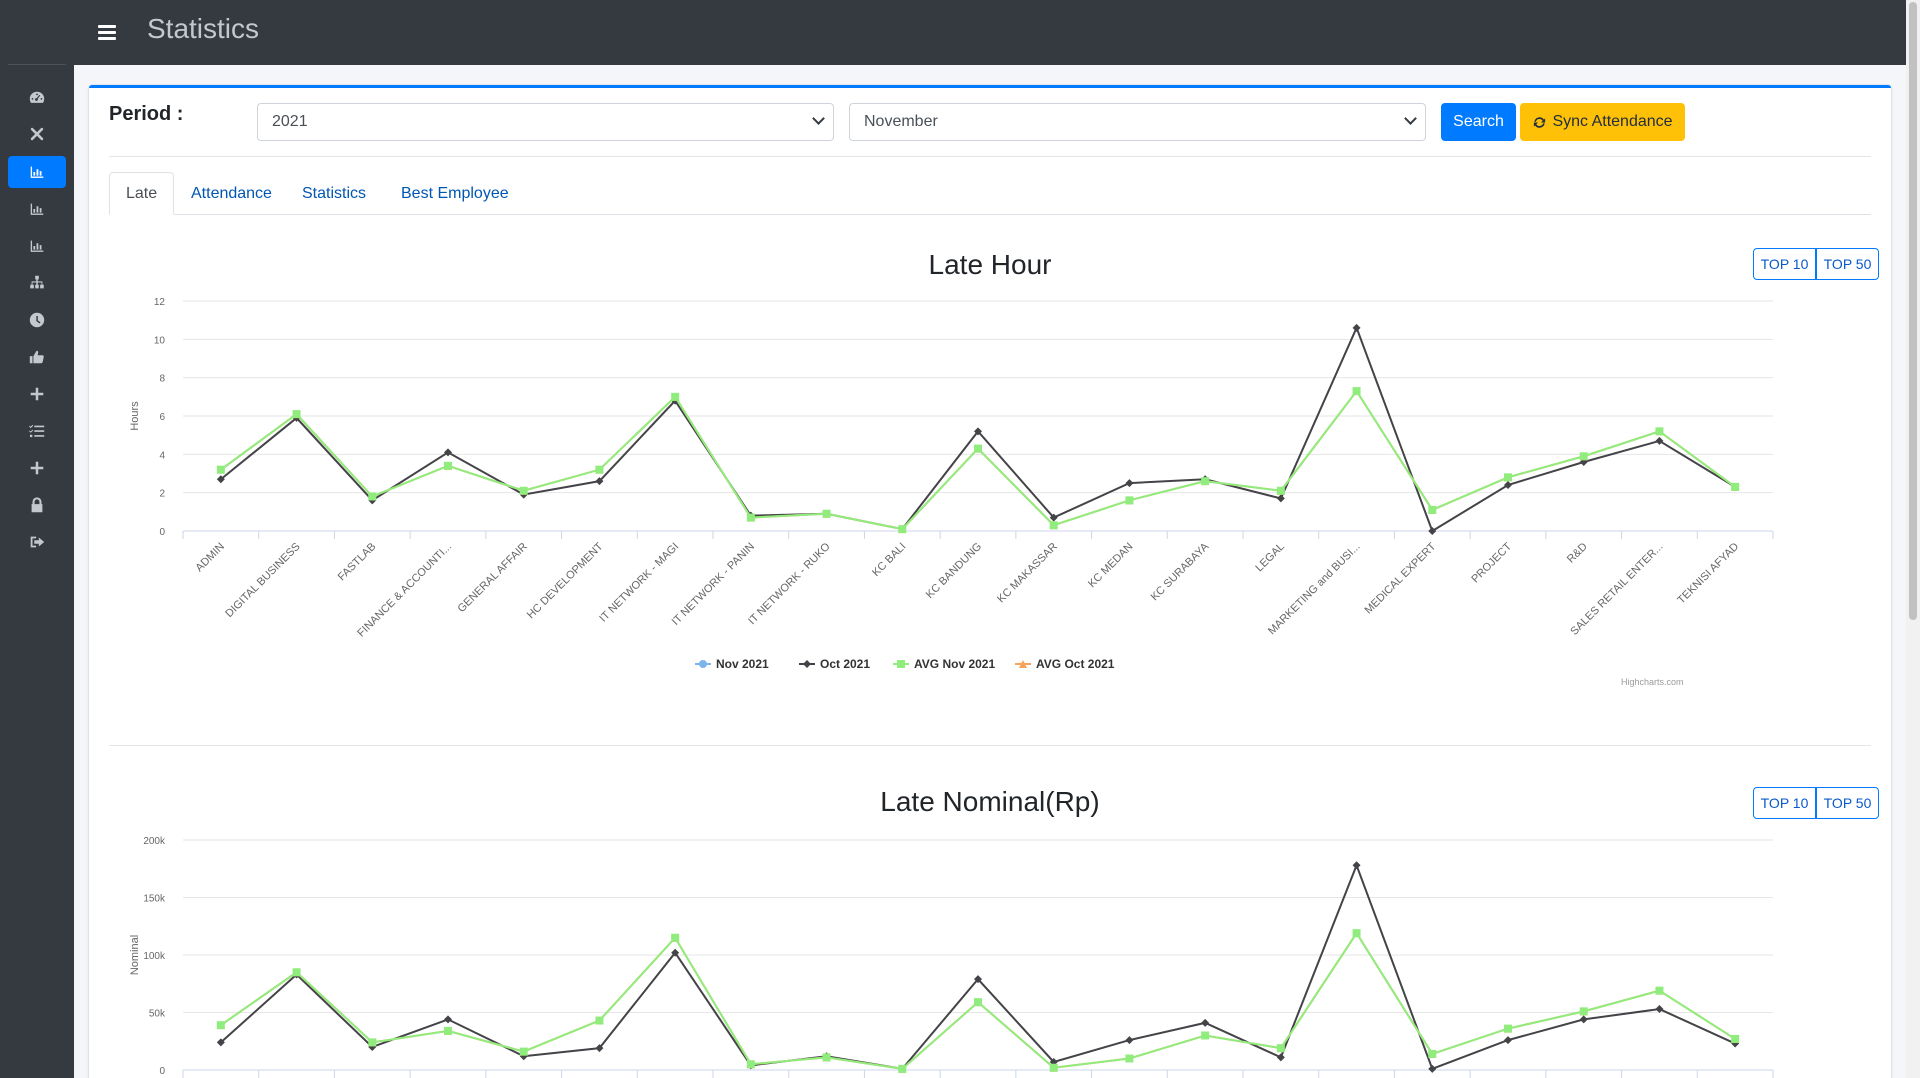  What do you see at coordinates (154, 956) in the screenshot?
I see `y-tick-label: 100k` at bounding box center [154, 956].